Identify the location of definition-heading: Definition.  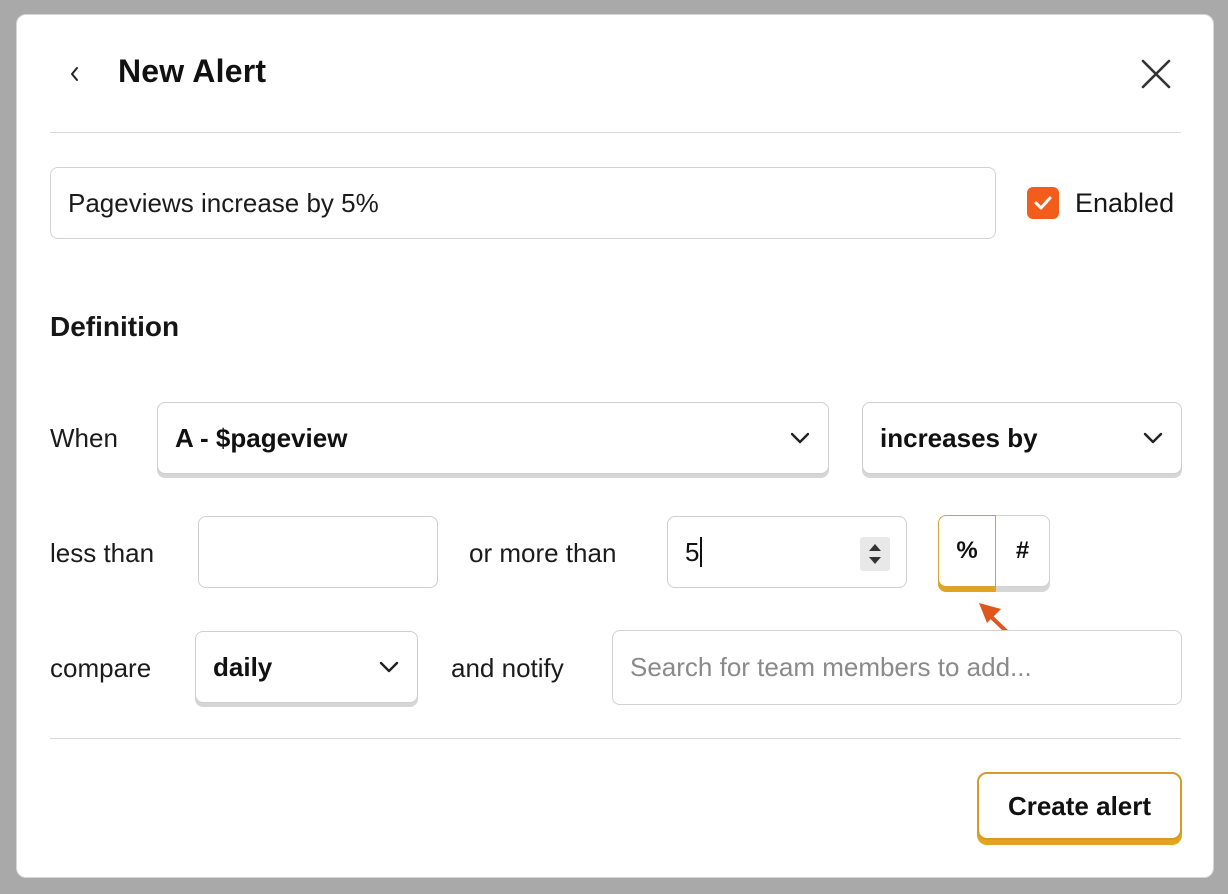
(115, 326).